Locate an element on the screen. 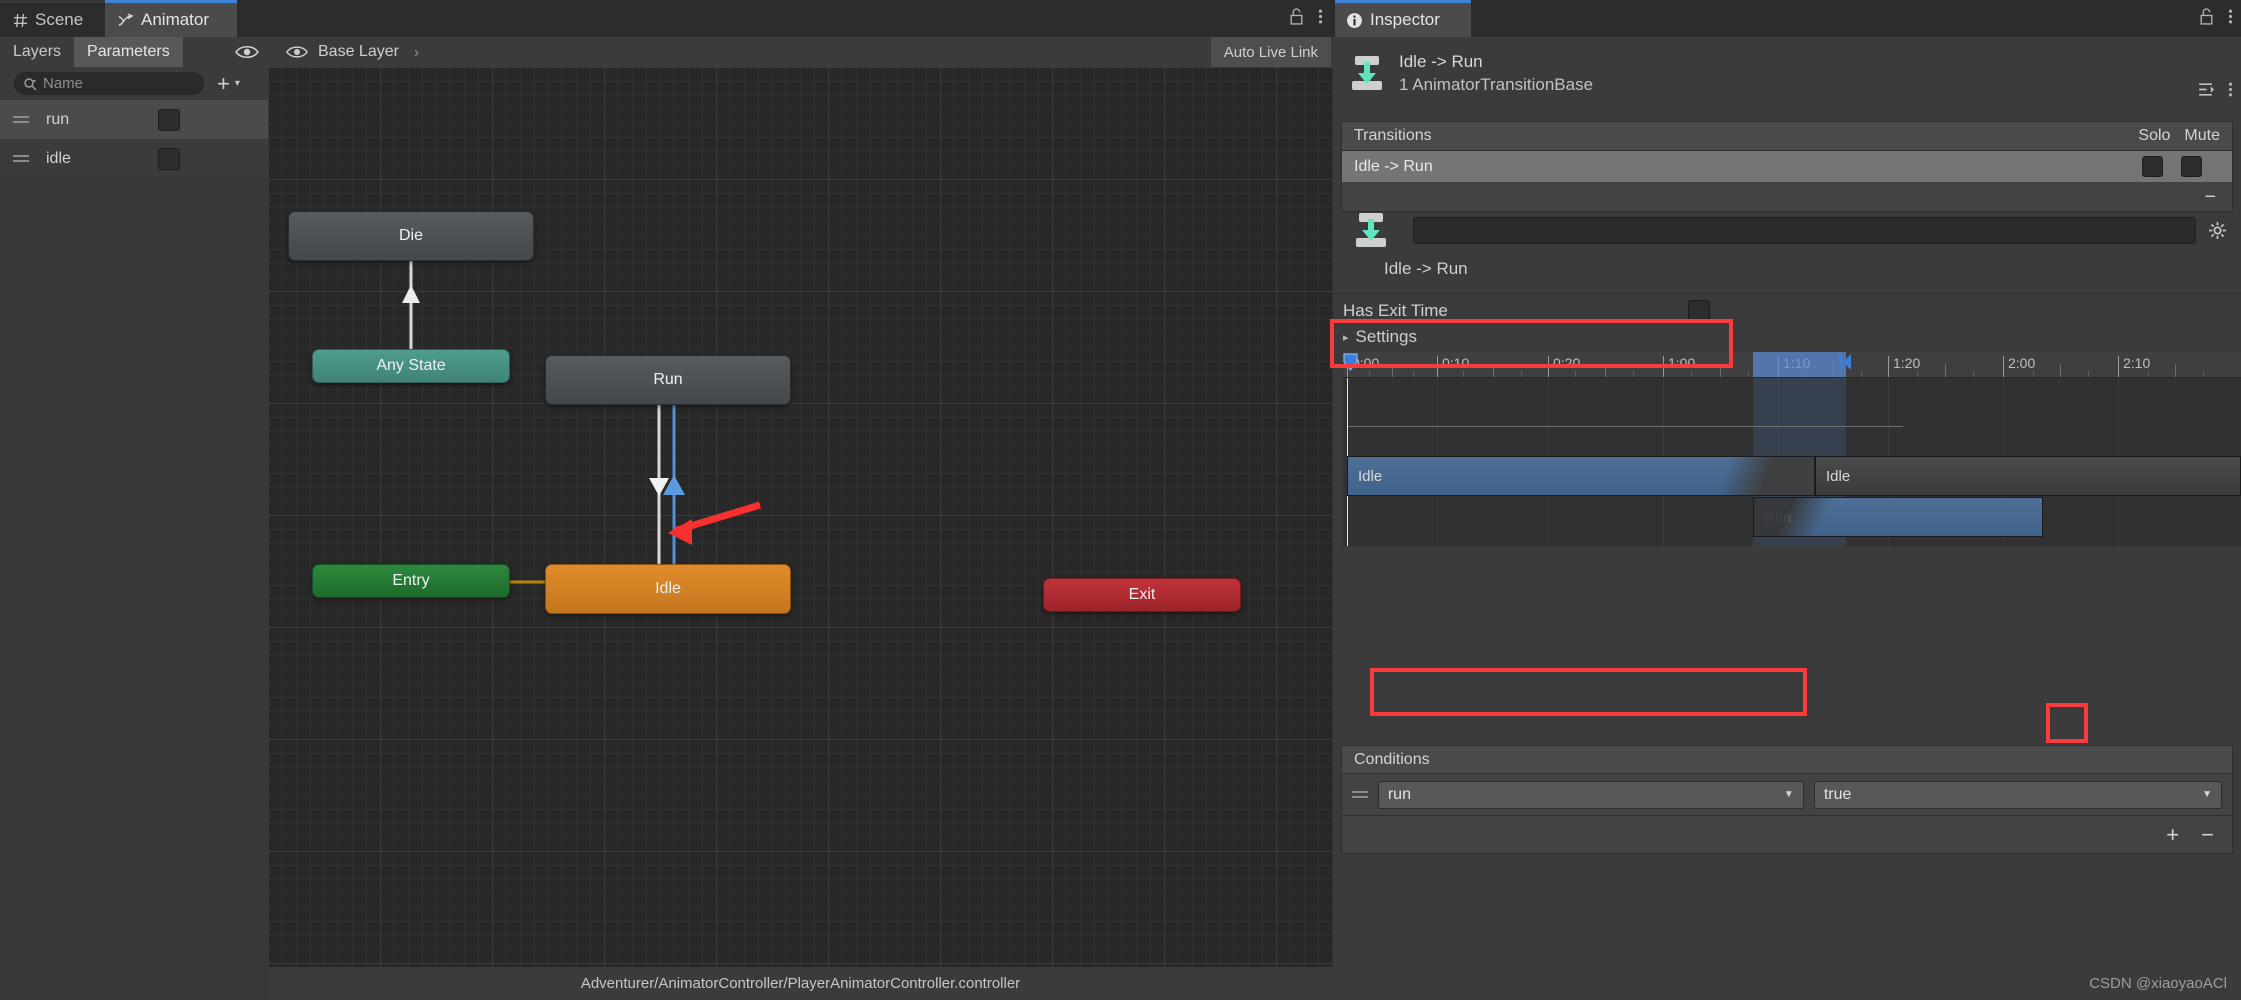  solo-checkbox is located at coordinates (2152, 166).